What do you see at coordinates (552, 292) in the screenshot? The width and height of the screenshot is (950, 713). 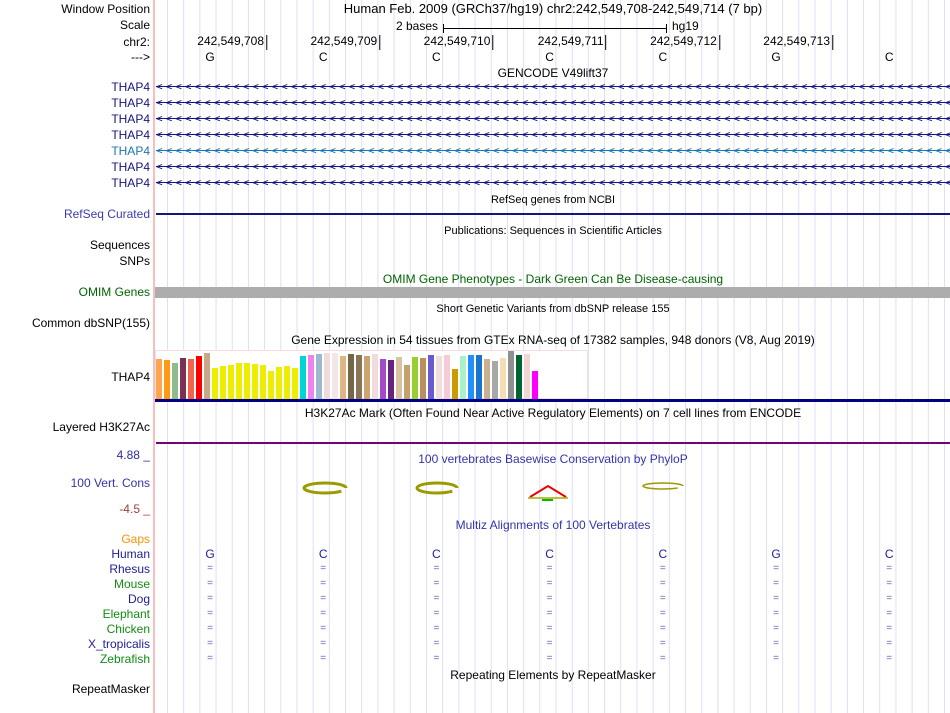 I see `omim-gene-bar` at bounding box center [552, 292].